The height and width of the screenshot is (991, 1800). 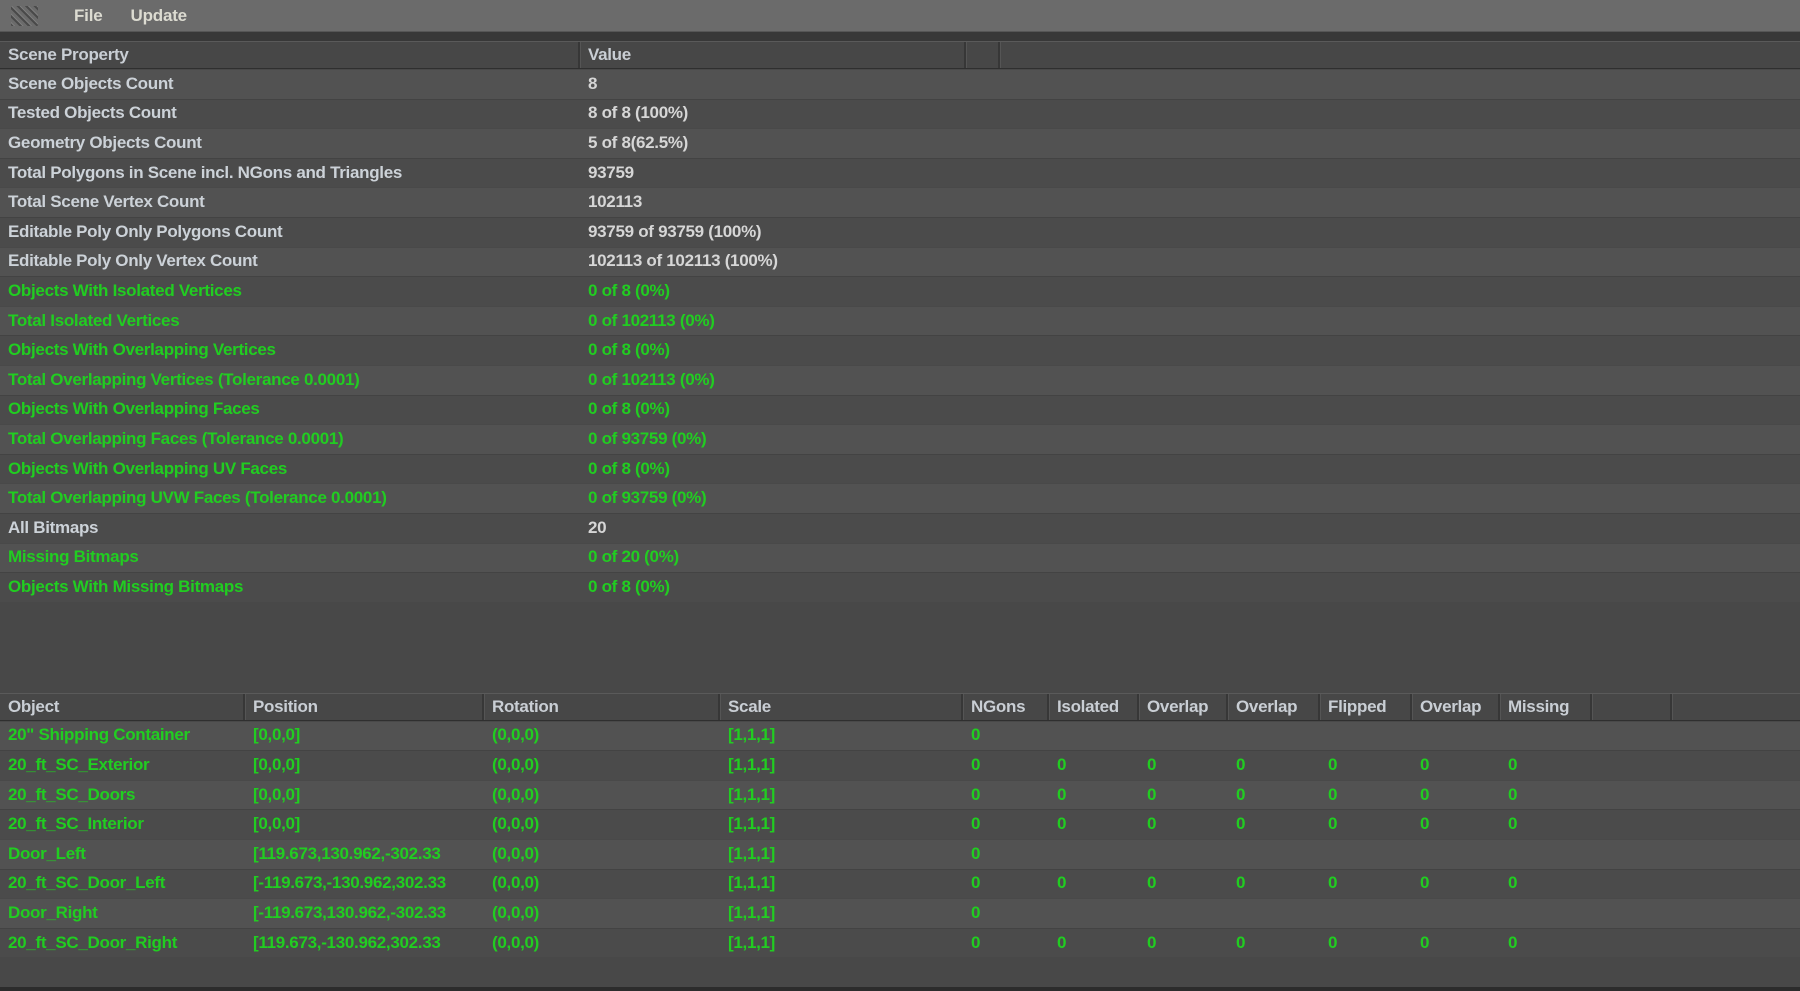 I want to click on column-header-value: Value, so click(x=773, y=55).